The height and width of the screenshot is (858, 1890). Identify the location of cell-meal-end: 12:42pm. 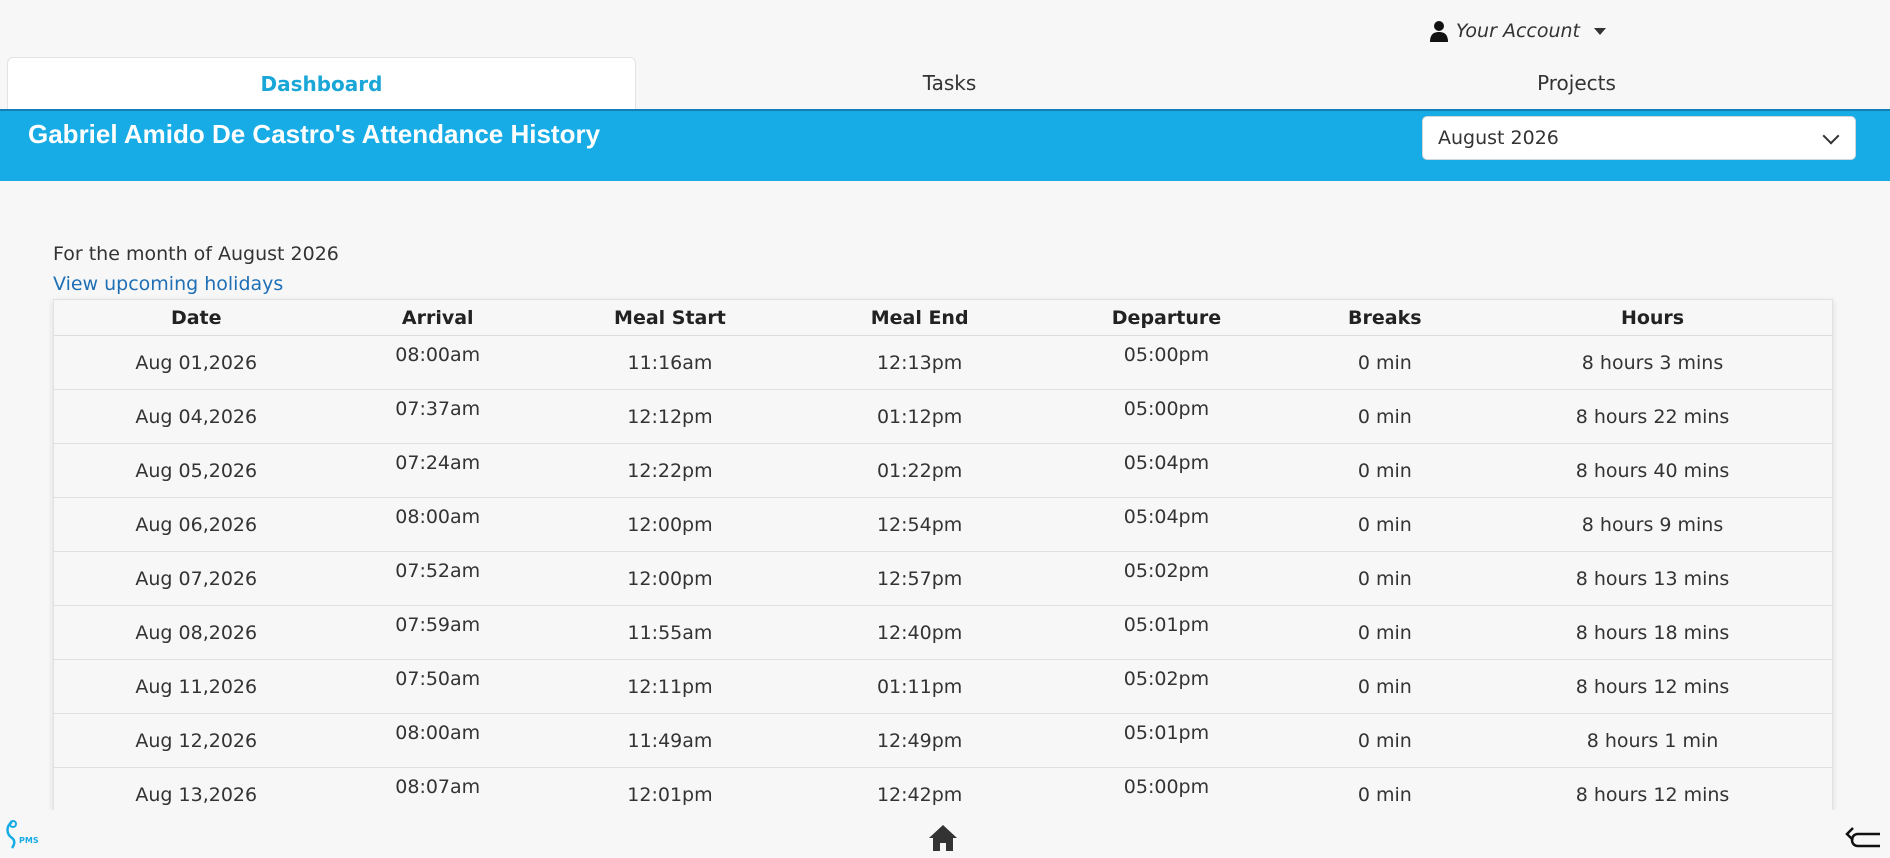
(919, 788).